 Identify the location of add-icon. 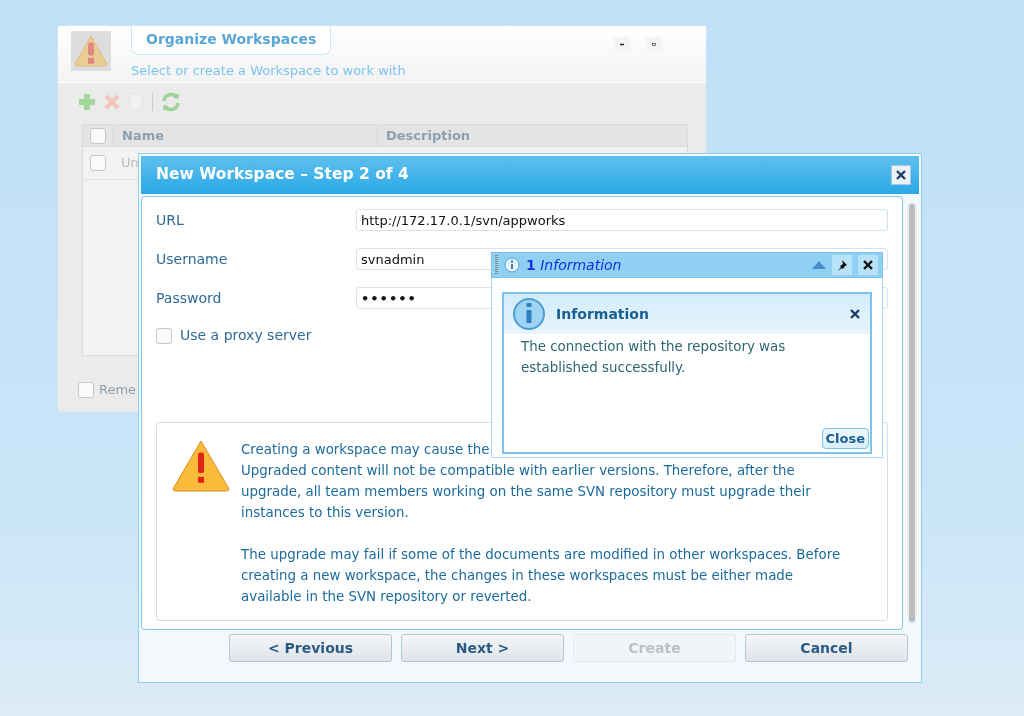
(87, 102).